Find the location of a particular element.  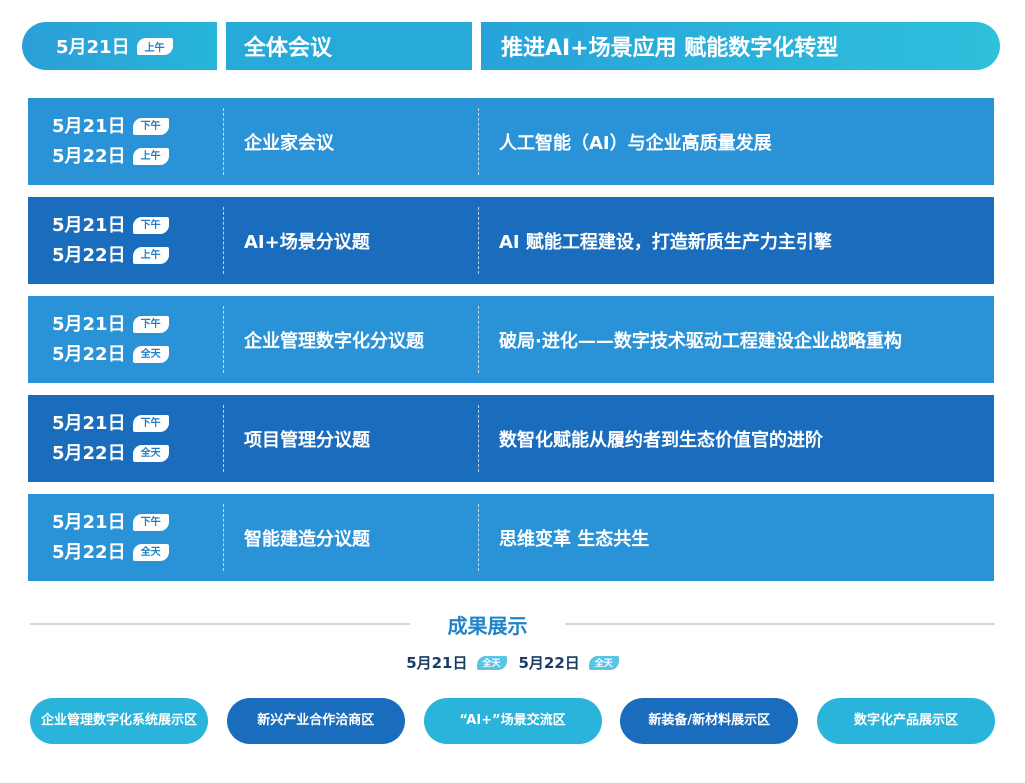

plenary-theme: 推进AI+场景应用 赋能数字化转型 is located at coordinates (740, 46).